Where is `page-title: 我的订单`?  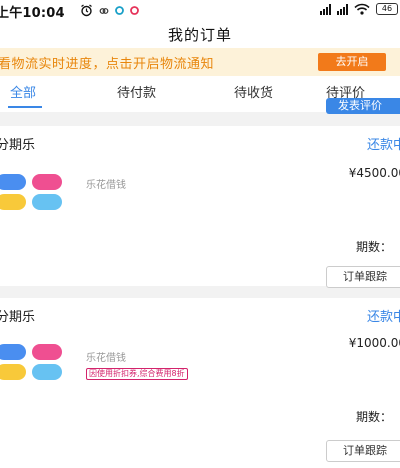
page-title: 我的订单 is located at coordinates (199, 35).